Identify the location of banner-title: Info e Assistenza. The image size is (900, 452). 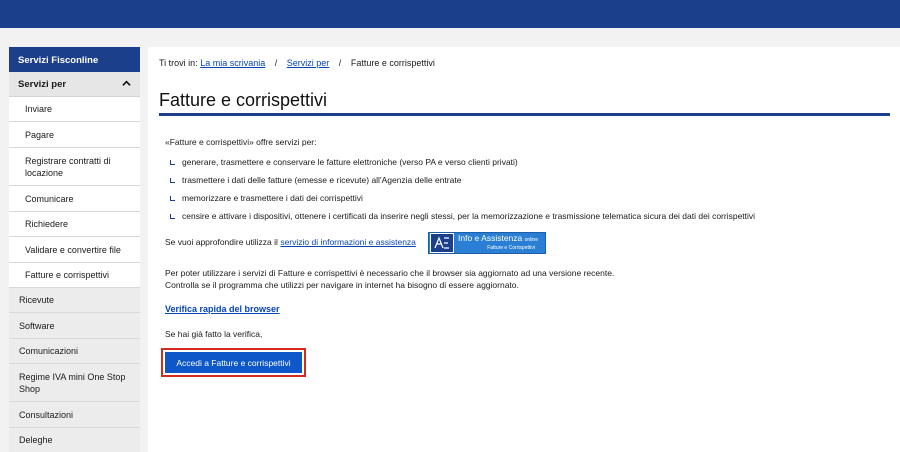
(490, 238).